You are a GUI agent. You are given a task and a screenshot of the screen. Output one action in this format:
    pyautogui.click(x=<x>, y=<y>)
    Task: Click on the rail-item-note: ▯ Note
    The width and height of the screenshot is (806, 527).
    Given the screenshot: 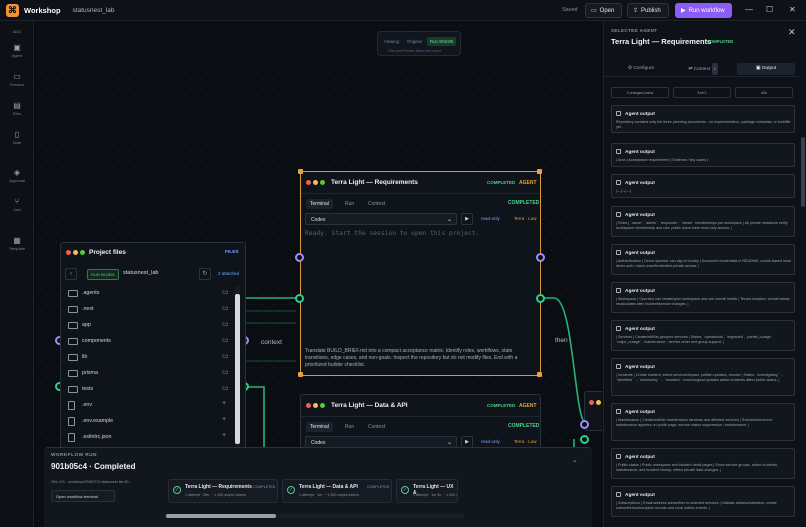 What is the action you would take?
    pyautogui.click(x=17, y=137)
    